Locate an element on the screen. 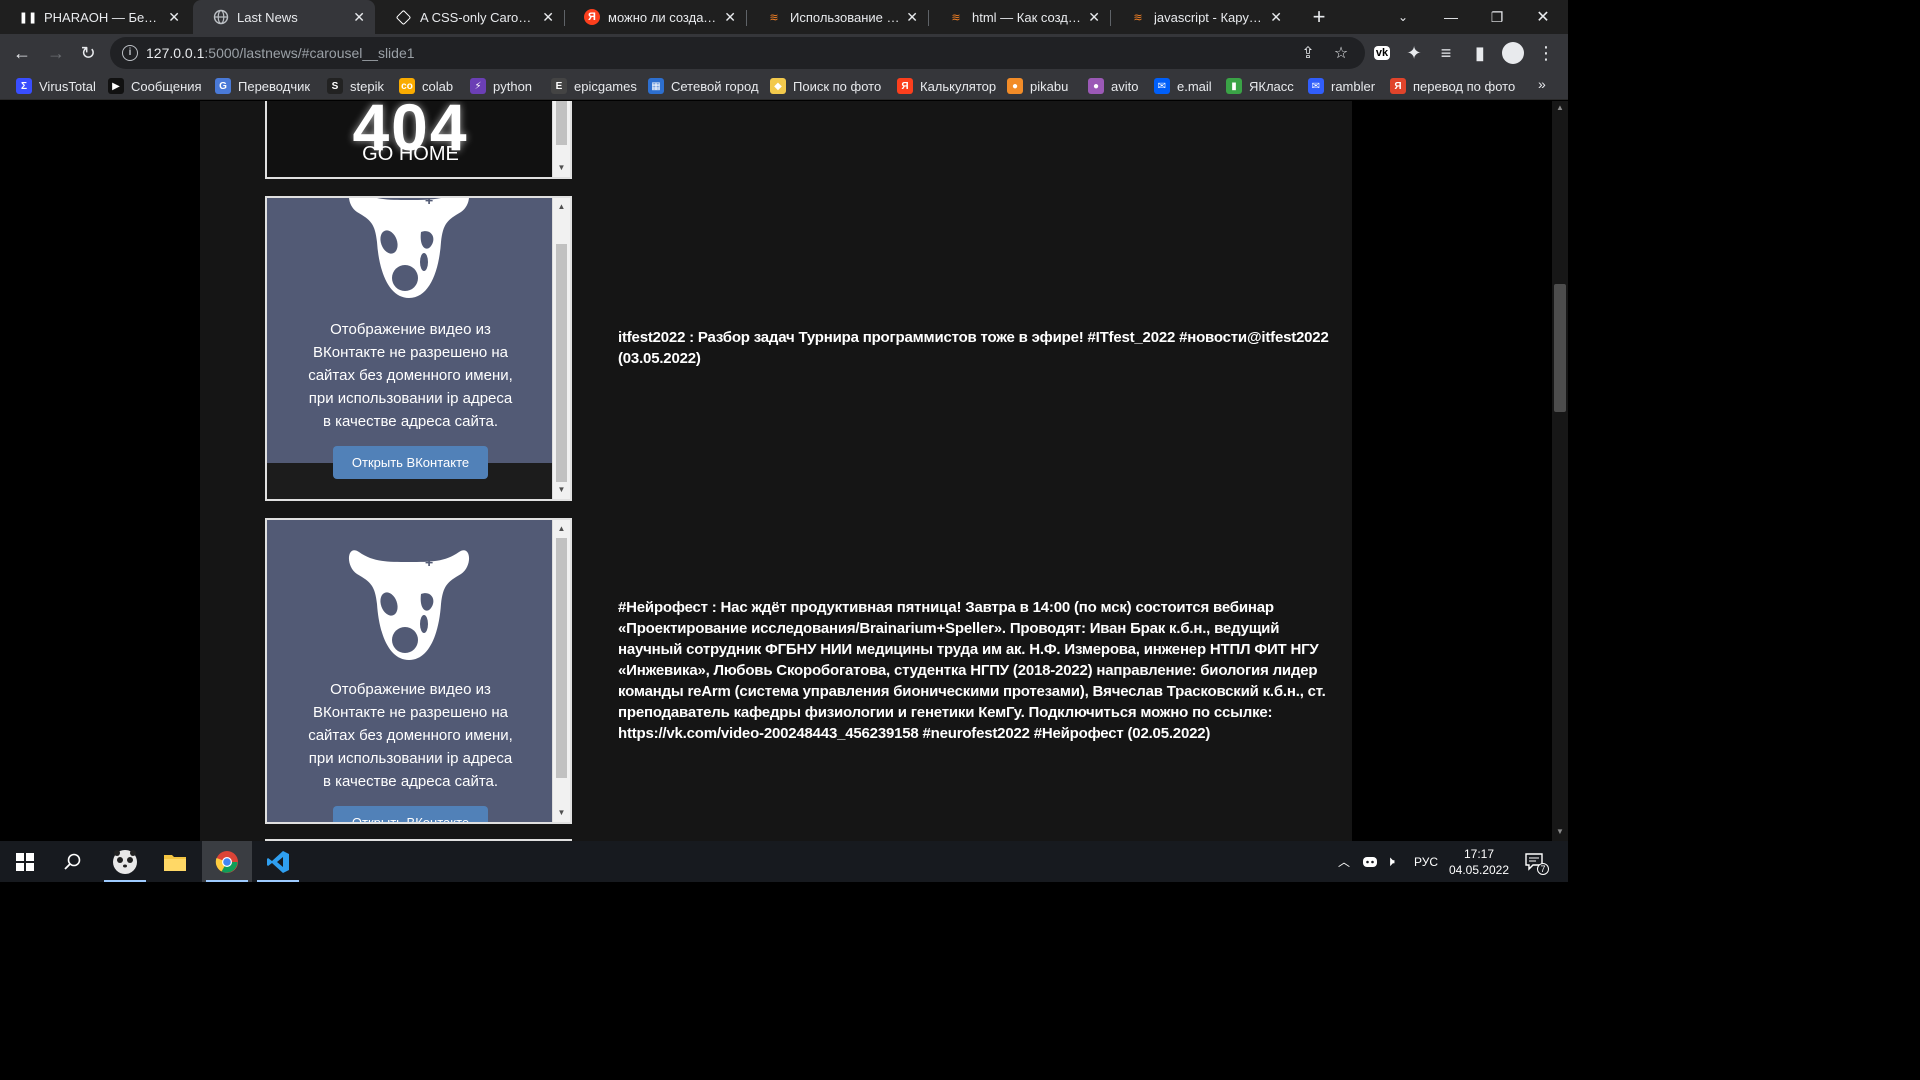 The image size is (1920, 1080). bookmark-якласс: ▮ ЯКласс is located at coordinates (1260, 86).